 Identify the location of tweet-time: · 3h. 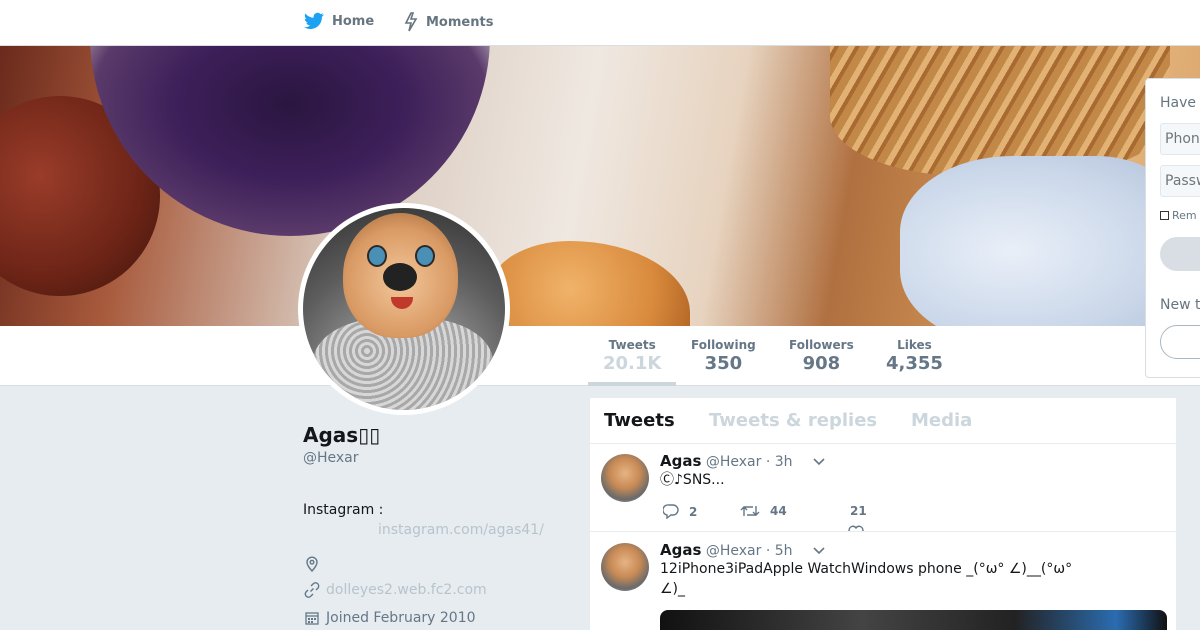
(779, 462).